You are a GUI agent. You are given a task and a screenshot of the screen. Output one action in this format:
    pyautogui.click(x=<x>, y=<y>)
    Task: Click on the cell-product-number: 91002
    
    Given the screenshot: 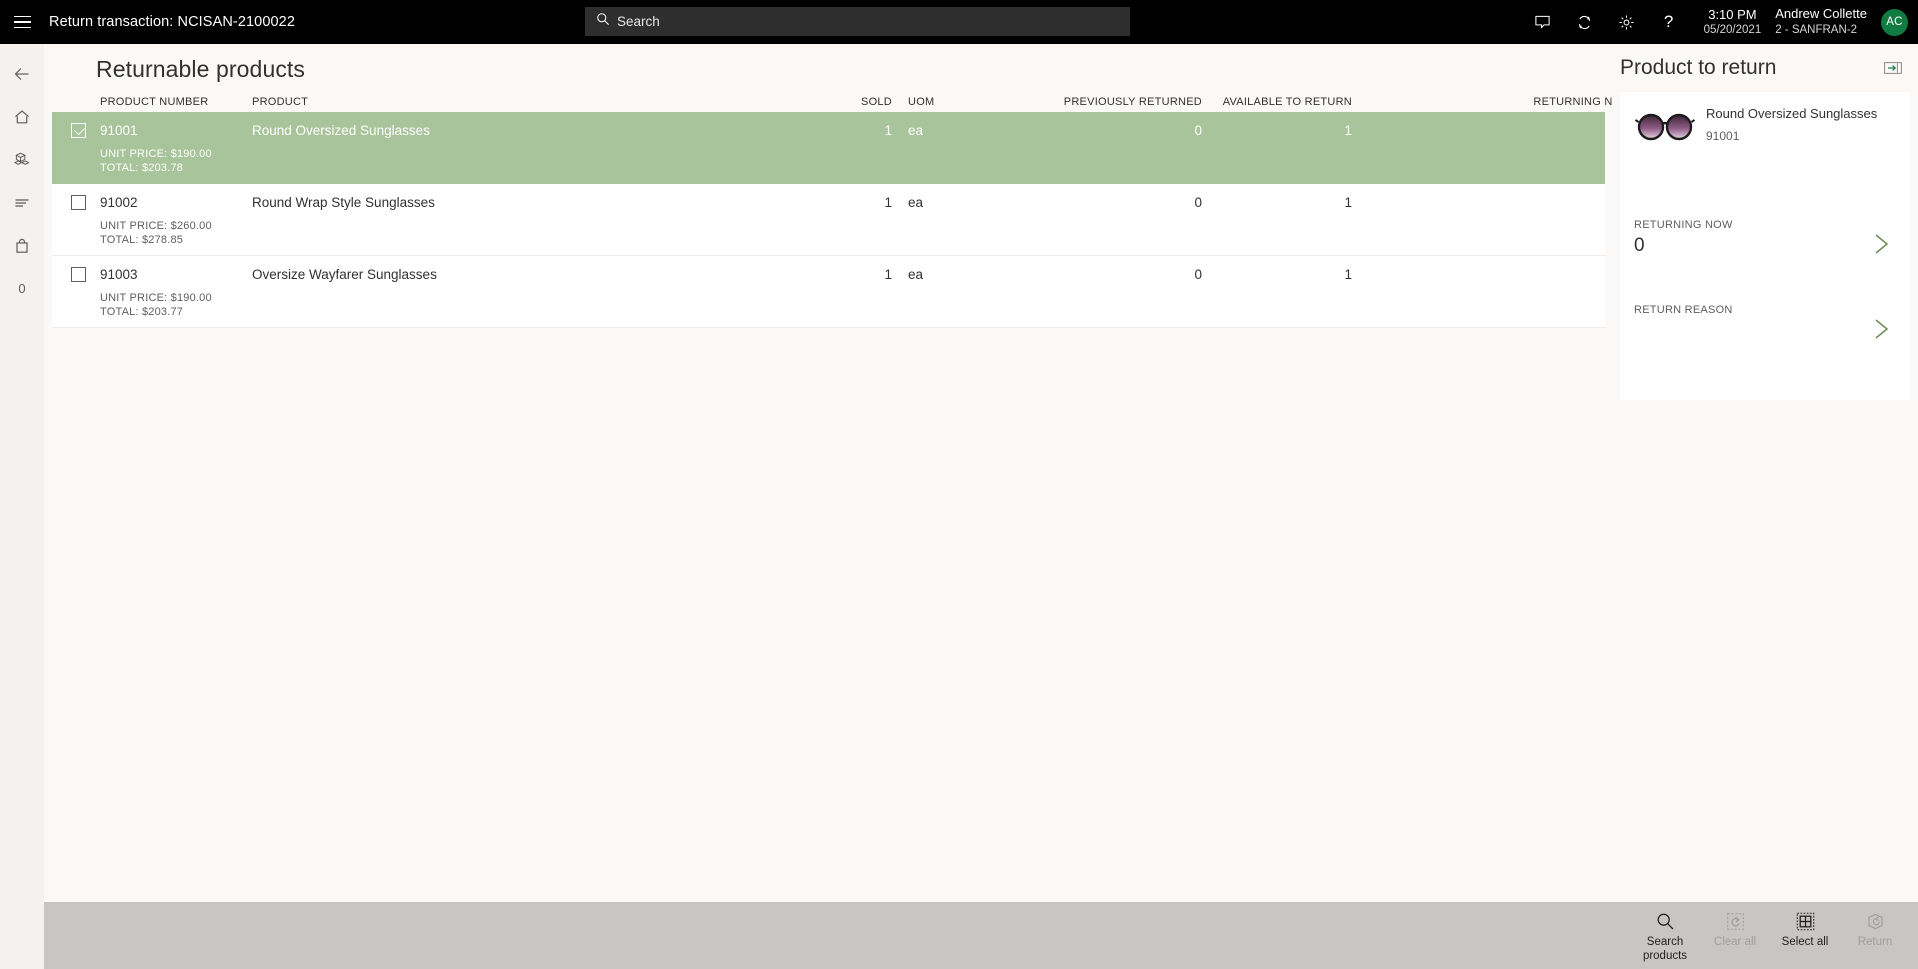 What is the action you would take?
    pyautogui.click(x=119, y=202)
    